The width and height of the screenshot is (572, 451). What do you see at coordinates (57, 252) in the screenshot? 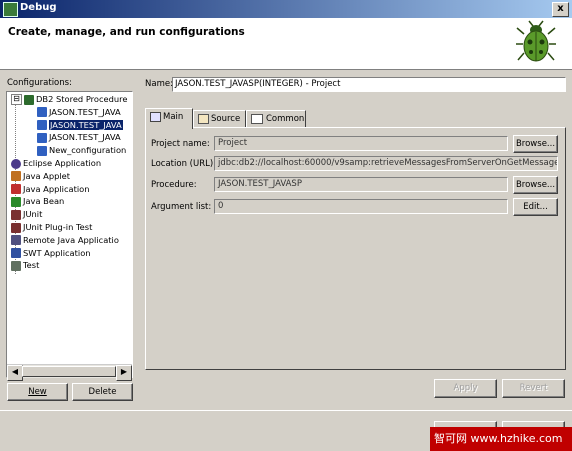
I see `tree-item-label: SWT Application` at bounding box center [57, 252].